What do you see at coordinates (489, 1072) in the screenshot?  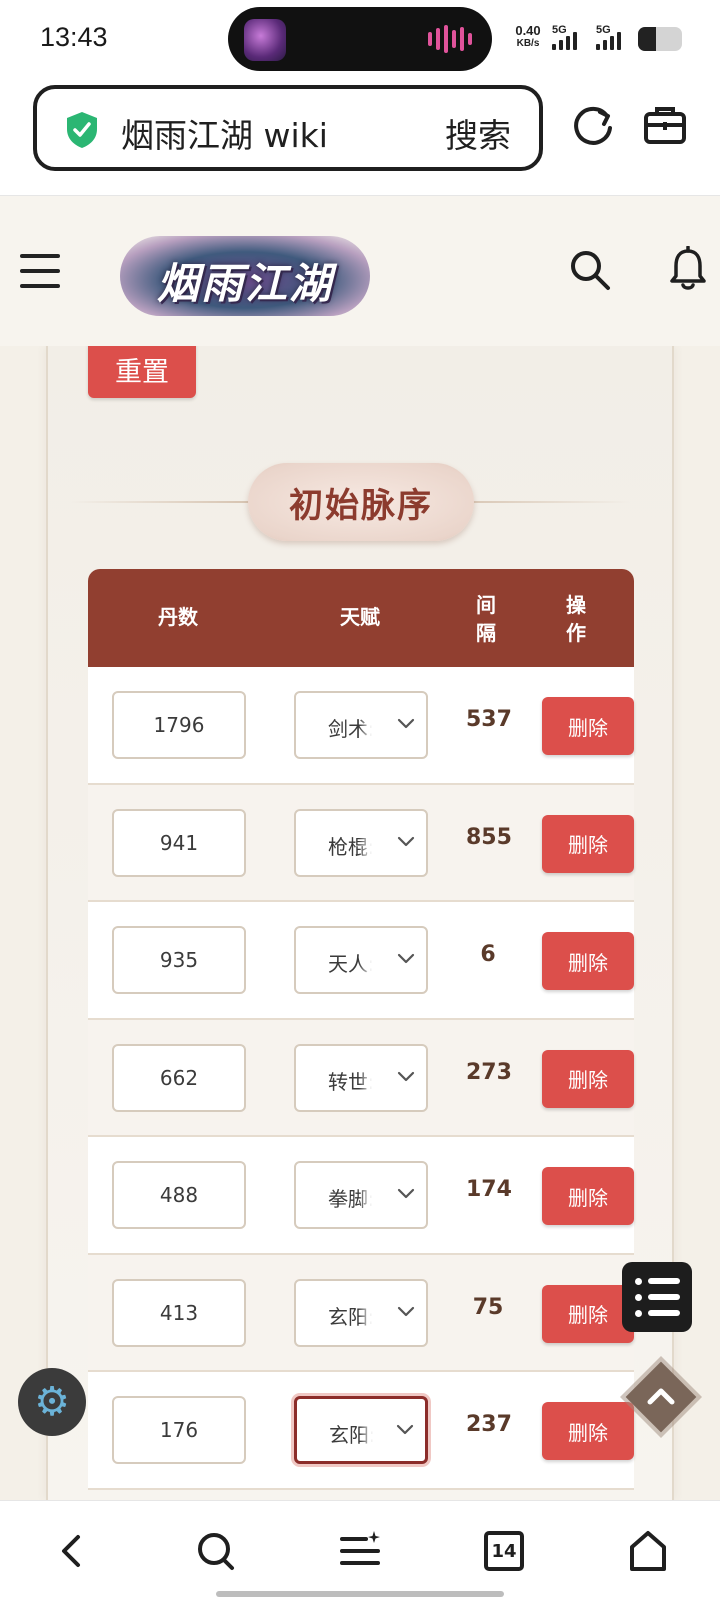 I see `interval-value: 273` at bounding box center [489, 1072].